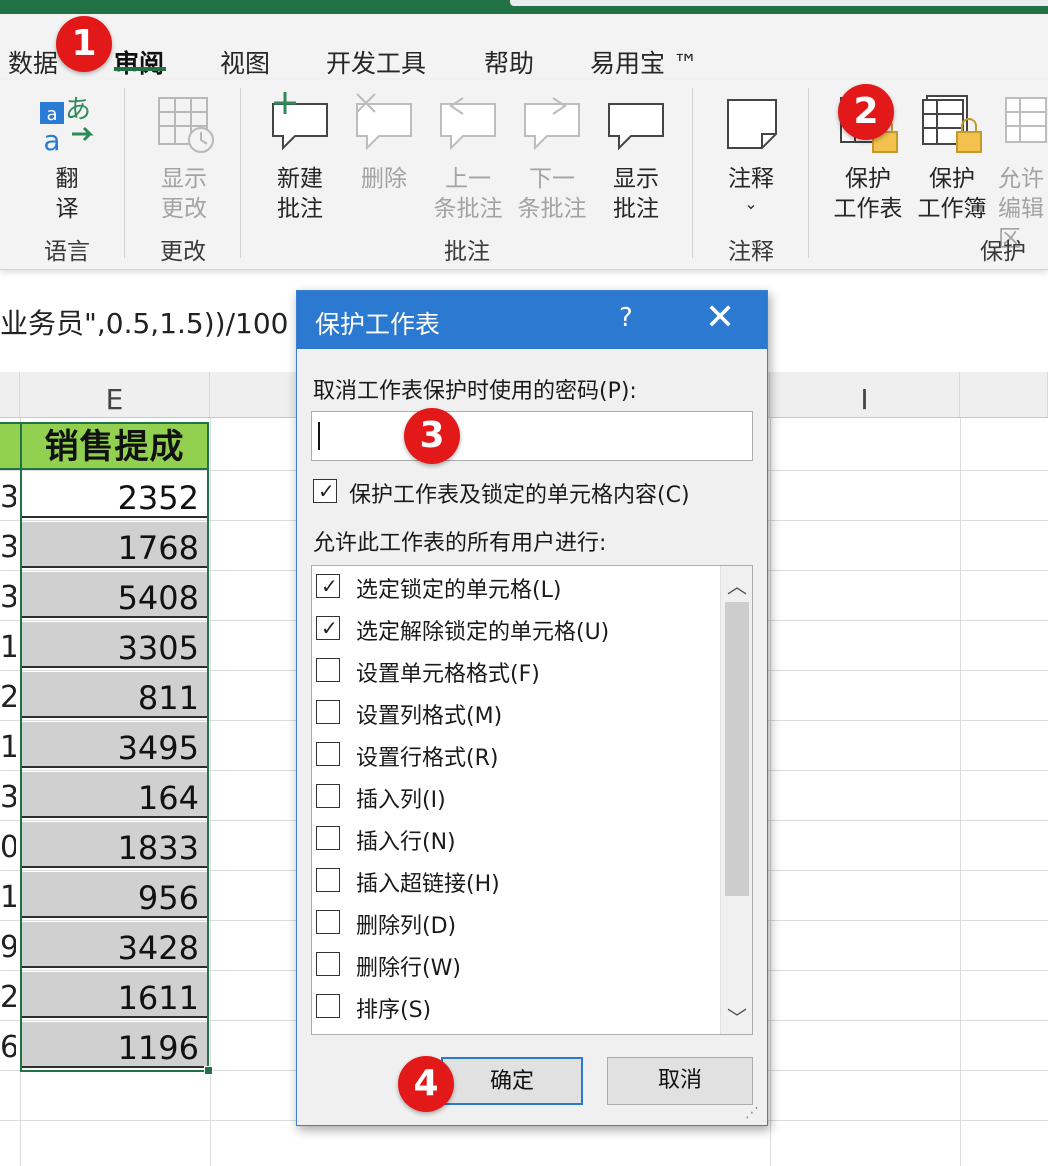 The height and width of the screenshot is (1166, 1048). What do you see at coordinates (150, 324) in the screenshot?
I see `formula-bar-text: 业务员",0.5,1.5))/100` at bounding box center [150, 324].